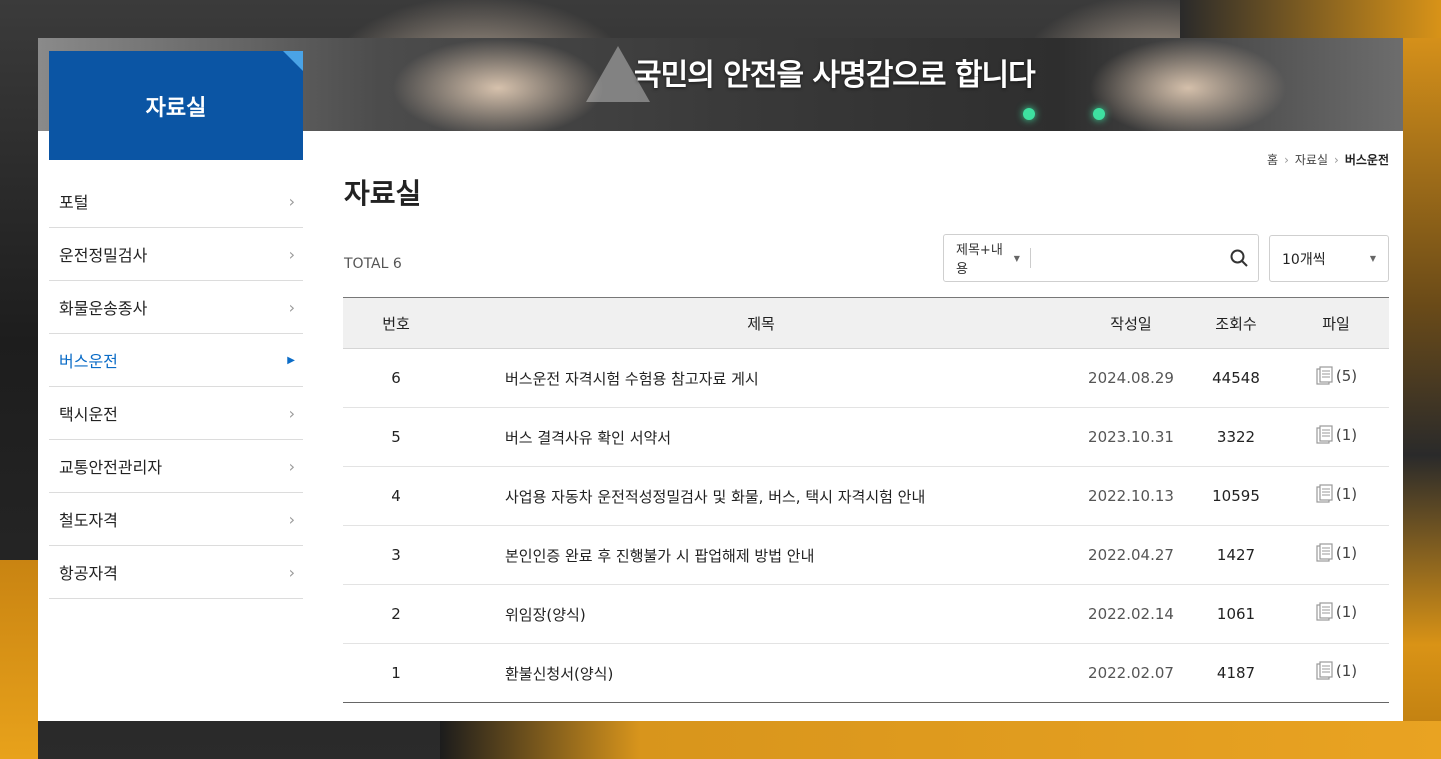 Image resolution: width=1441 pixels, height=759 pixels. Describe the element at coordinates (1329, 258) in the screenshot. I see `page-size-select: 10개씩 ▼` at that location.